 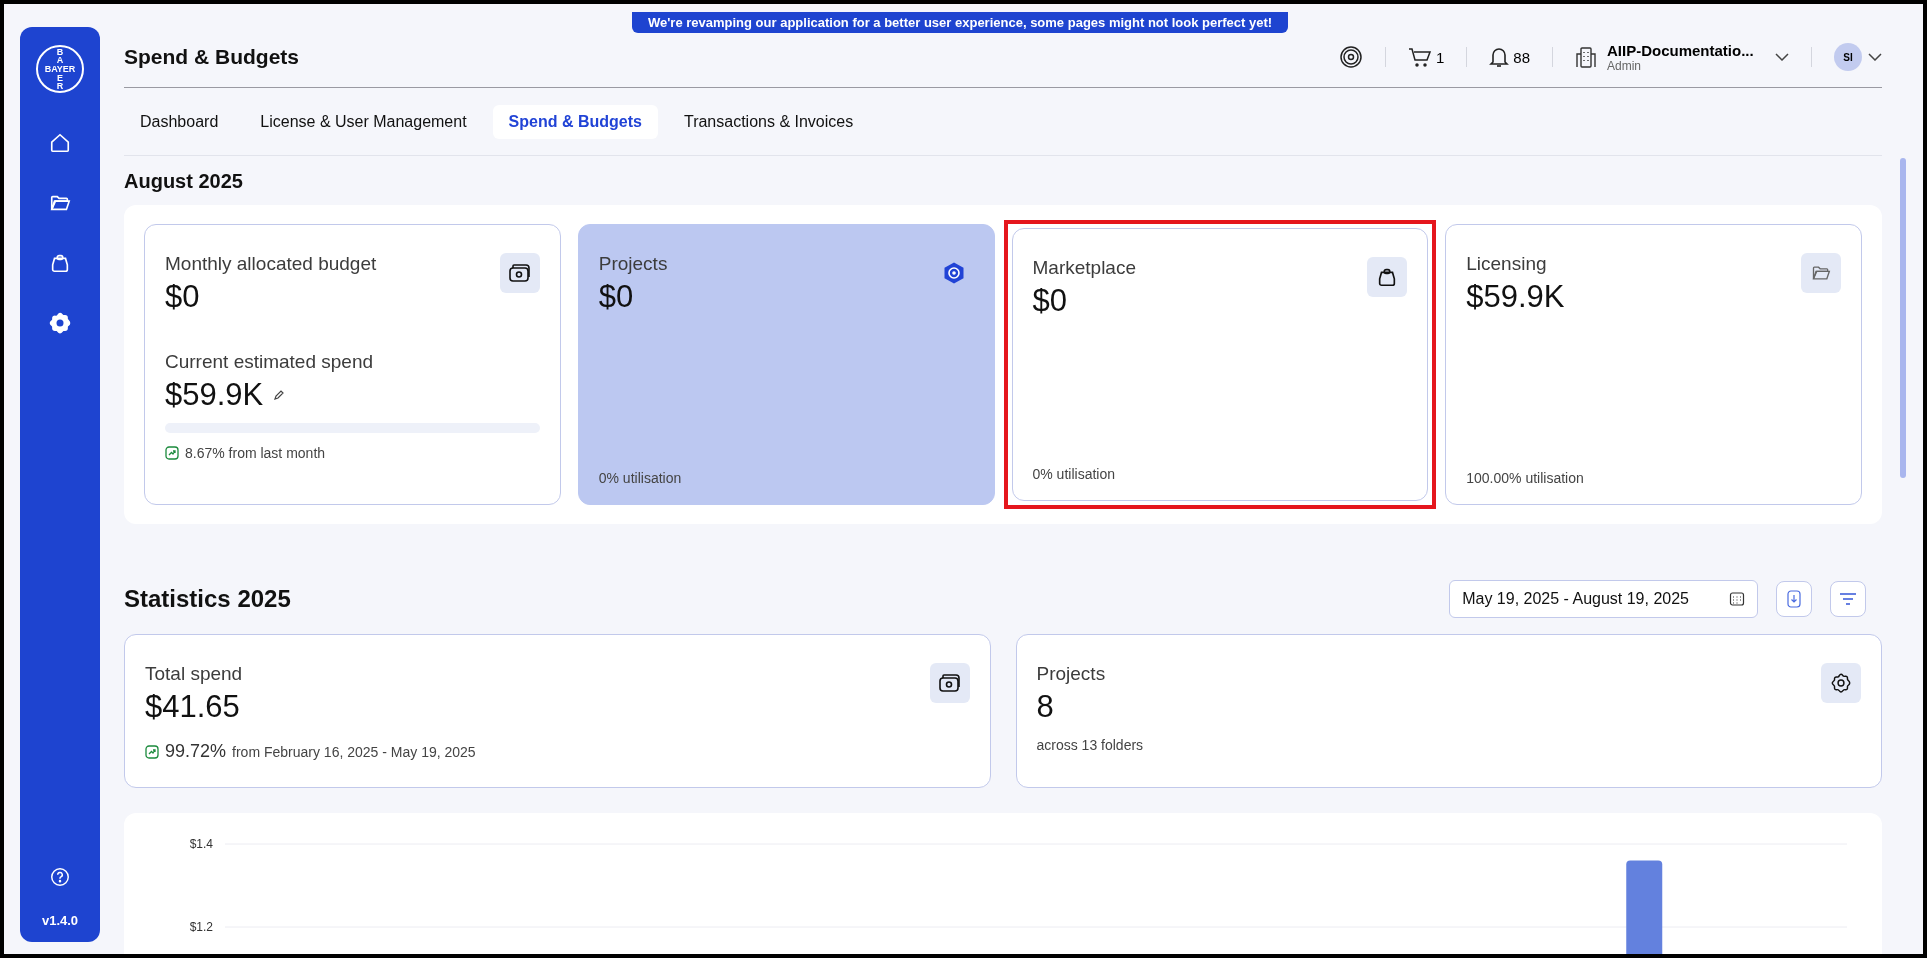 What do you see at coordinates (1525, 478) in the screenshot?
I see `utilisation-text: 100.00% utilisation` at bounding box center [1525, 478].